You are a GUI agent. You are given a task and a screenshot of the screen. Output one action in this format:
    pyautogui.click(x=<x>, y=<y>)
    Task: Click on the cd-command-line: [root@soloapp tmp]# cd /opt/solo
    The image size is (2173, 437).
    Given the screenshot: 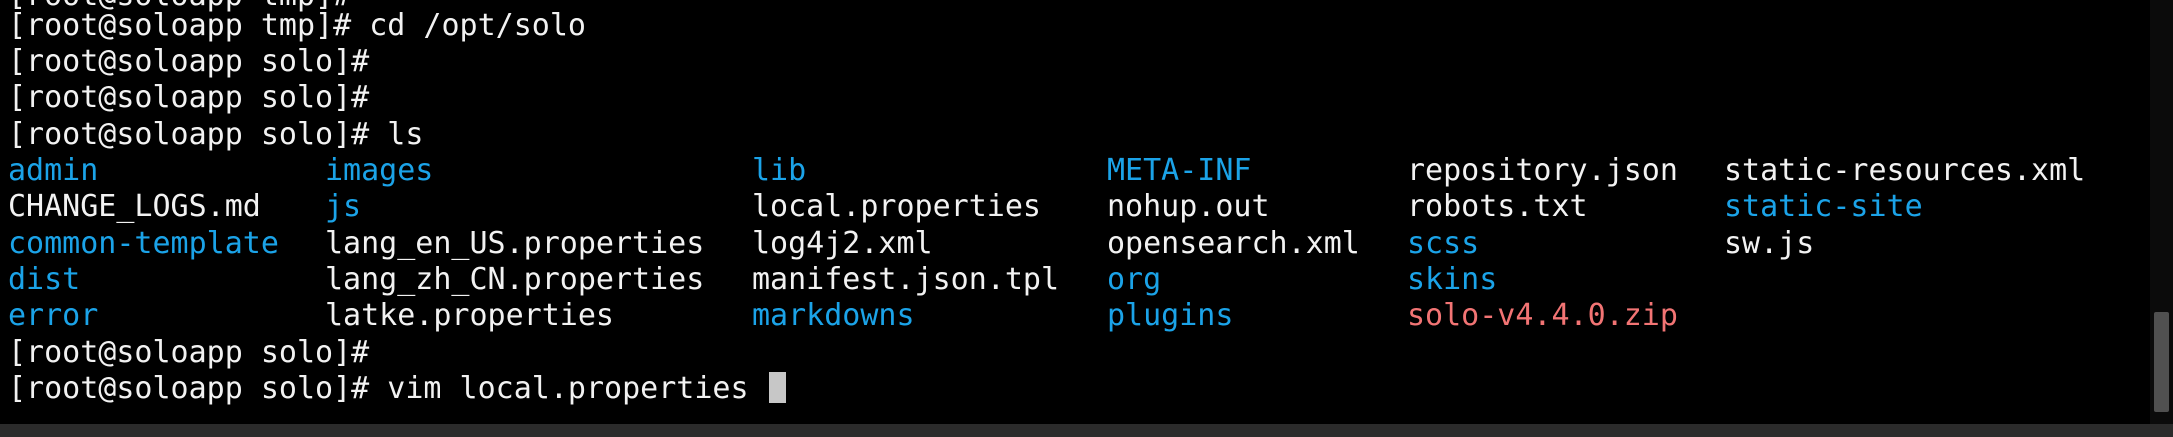 What is the action you would take?
    pyautogui.click(x=297, y=25)
    